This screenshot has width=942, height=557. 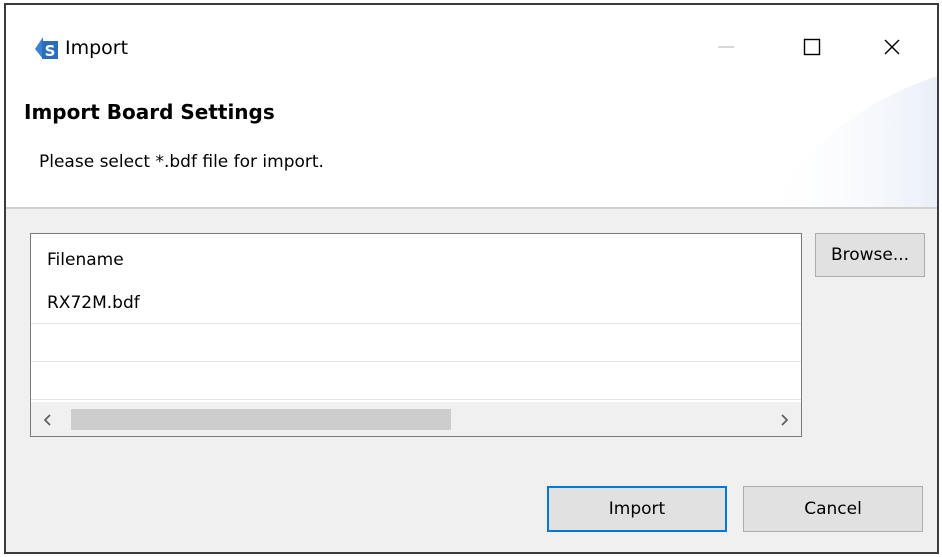 What do you see at coordinates (93, 303) in the screenshot?
I see `list-item-filename: RX72M.bdf` at bounding box center [93, 303].